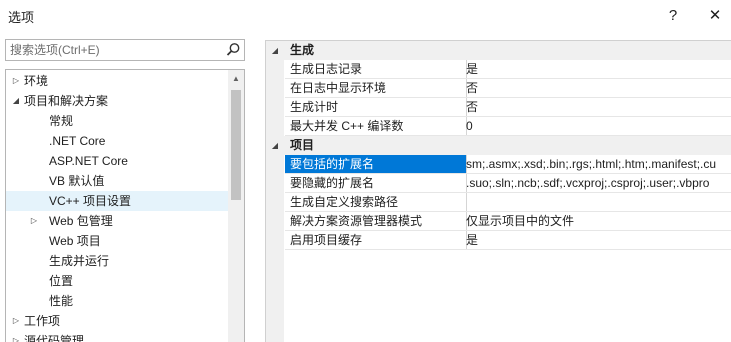 The height and width of the screenshot is (342, 731). Describe the element at coordinates (376, 183) in the screenshot. I see `property-name: 要隐藏的扩展名` at that location.